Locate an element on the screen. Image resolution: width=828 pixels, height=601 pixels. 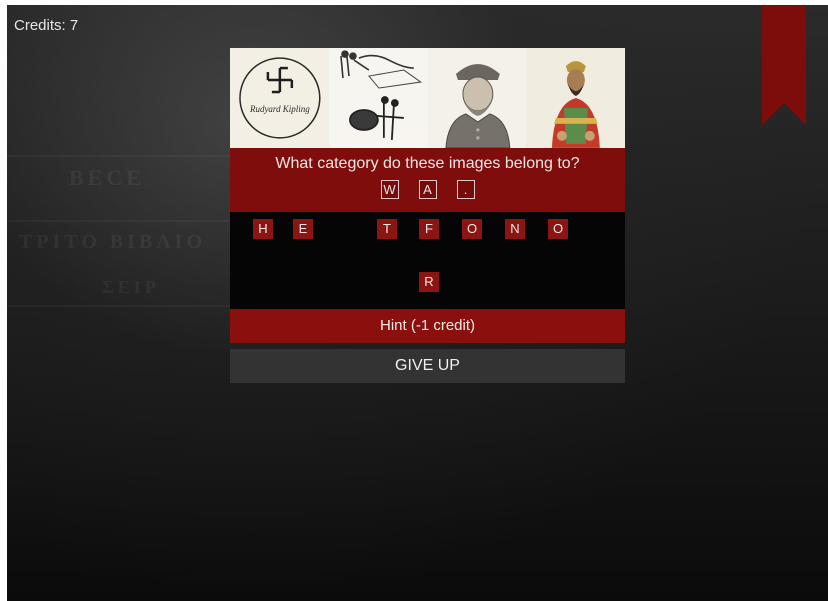
general-portrait-illustration is located at coordinates (477, 98).